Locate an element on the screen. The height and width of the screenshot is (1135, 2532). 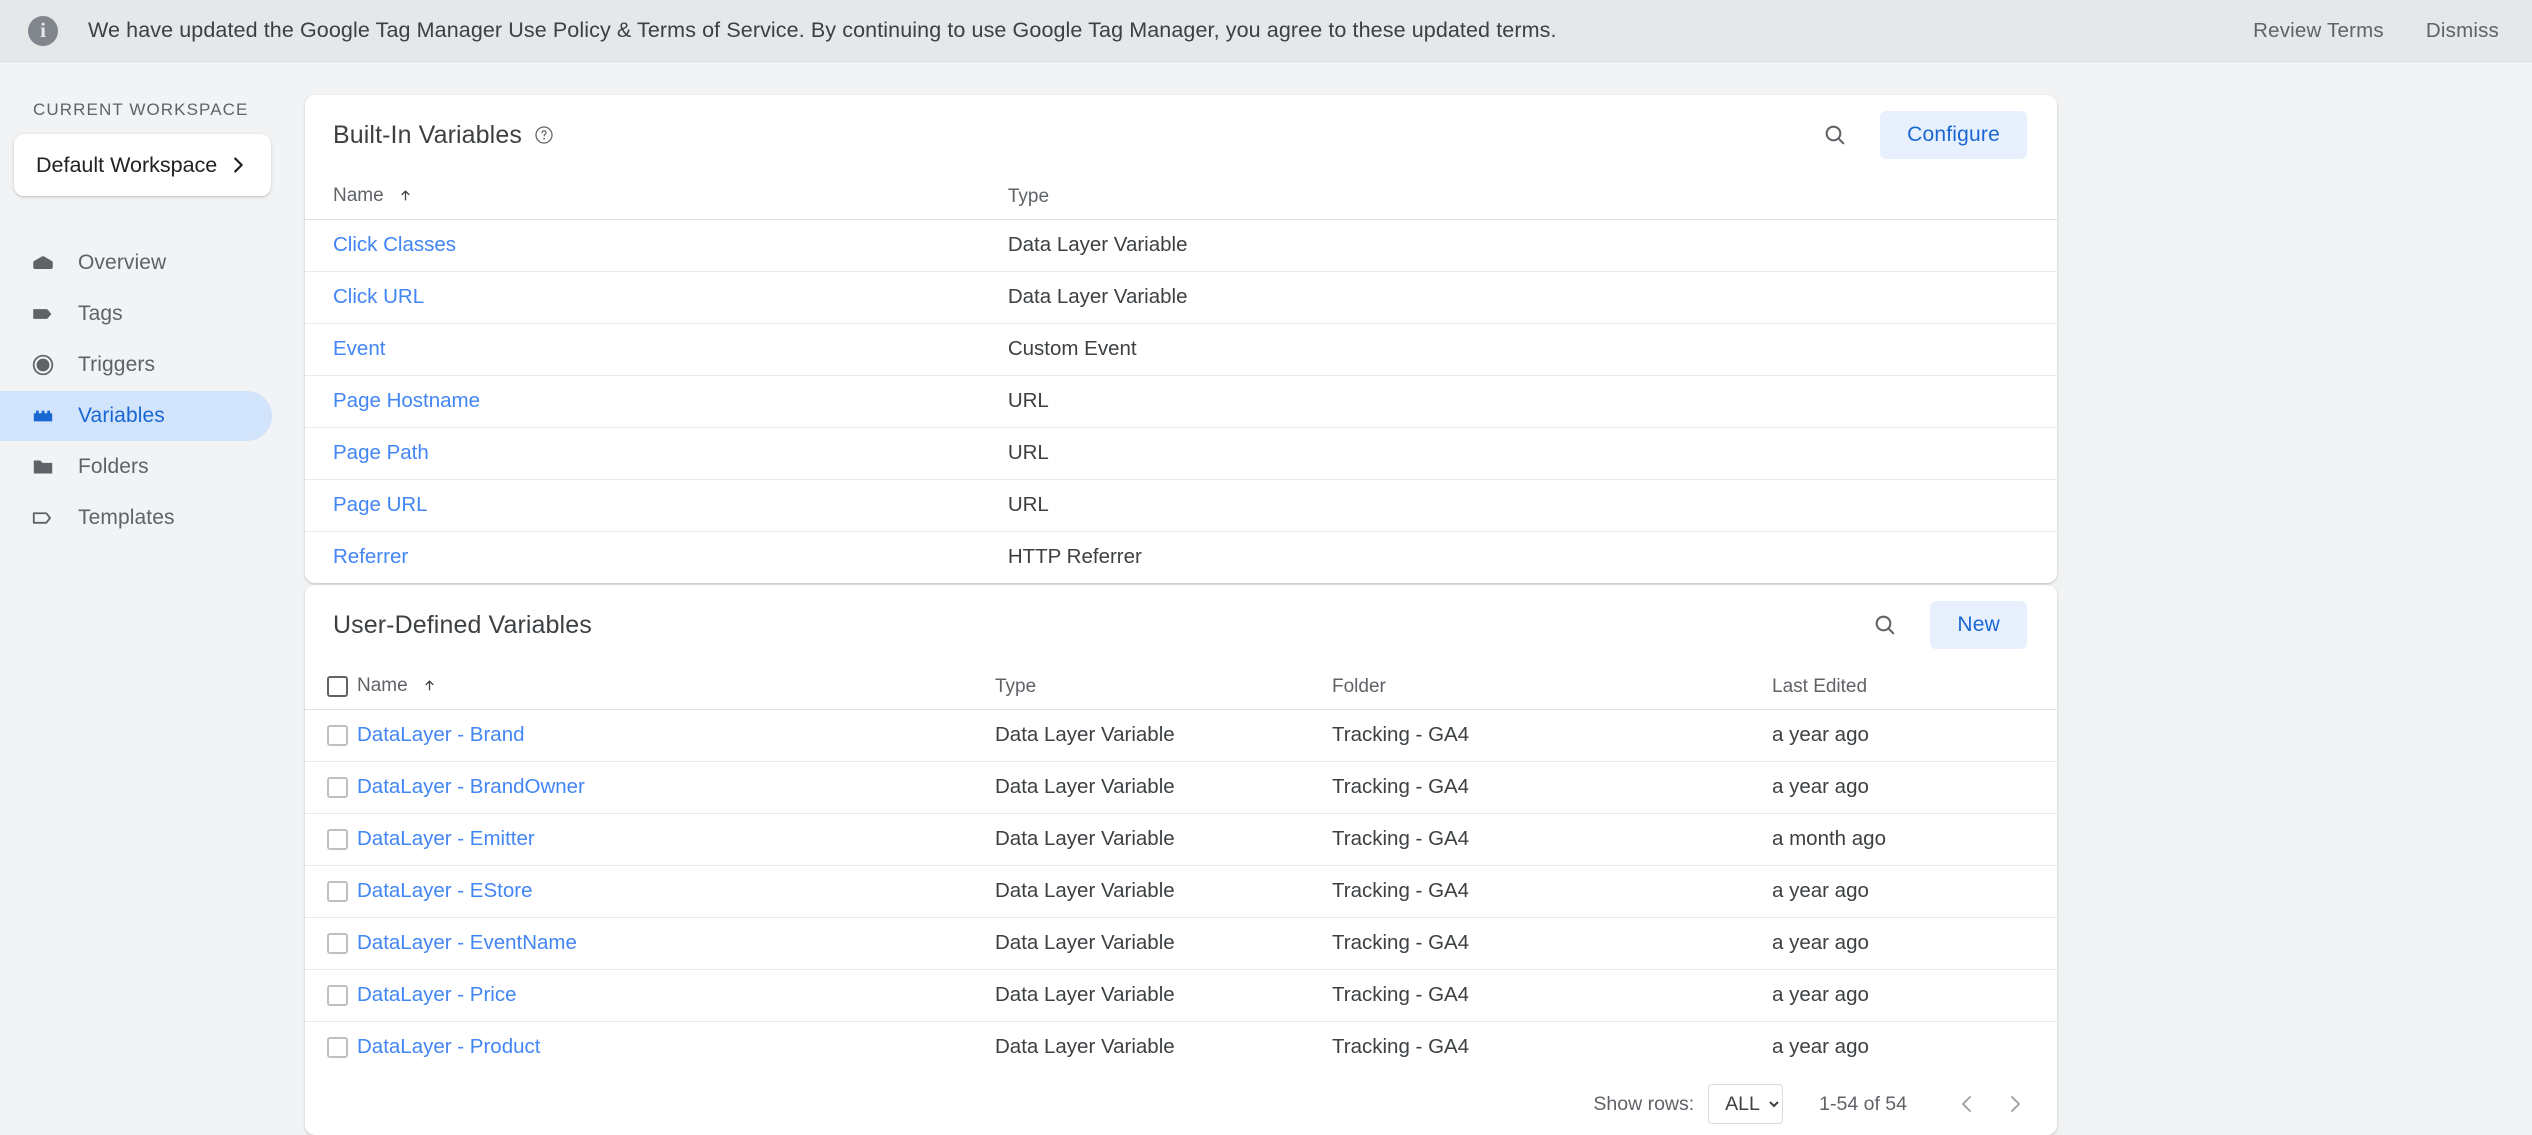
column-header-last-edited: Last Edited is located at coordinates (1914, 687).